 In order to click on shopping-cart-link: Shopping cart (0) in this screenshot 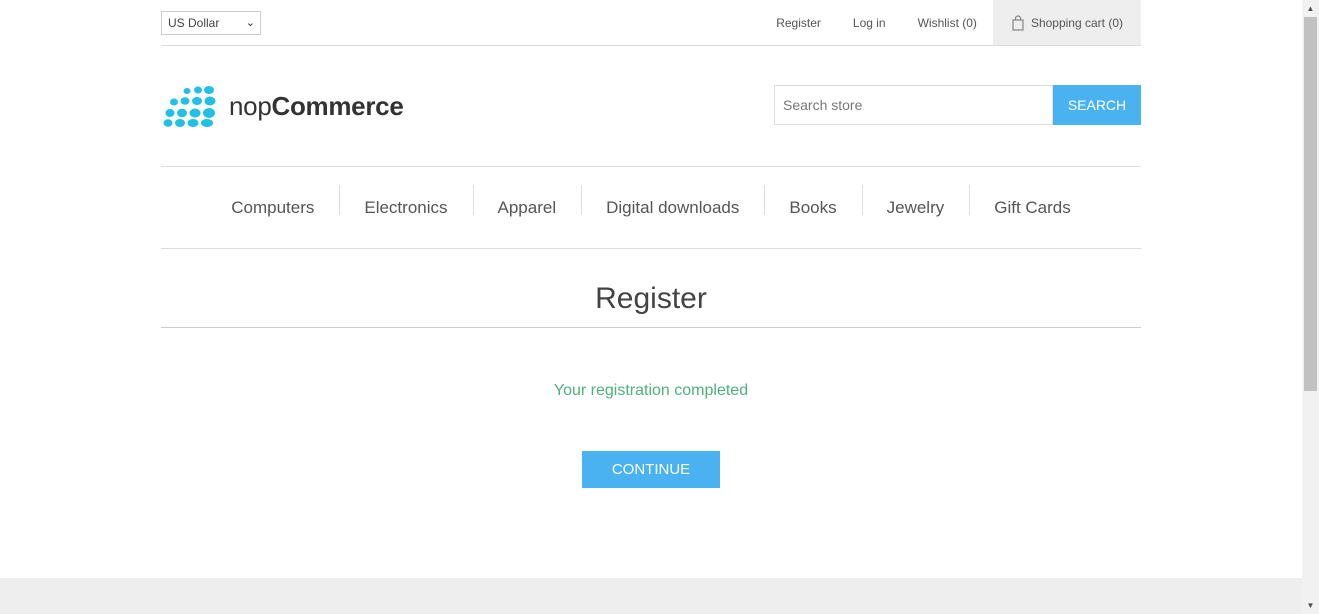, I will do `click(1066, 22)`.